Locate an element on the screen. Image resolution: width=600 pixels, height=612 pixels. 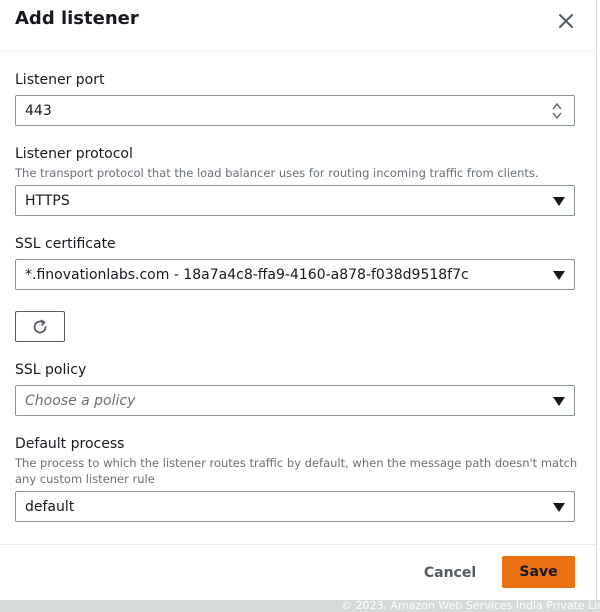
default-process-value: default is located at coordinates (50, 507).